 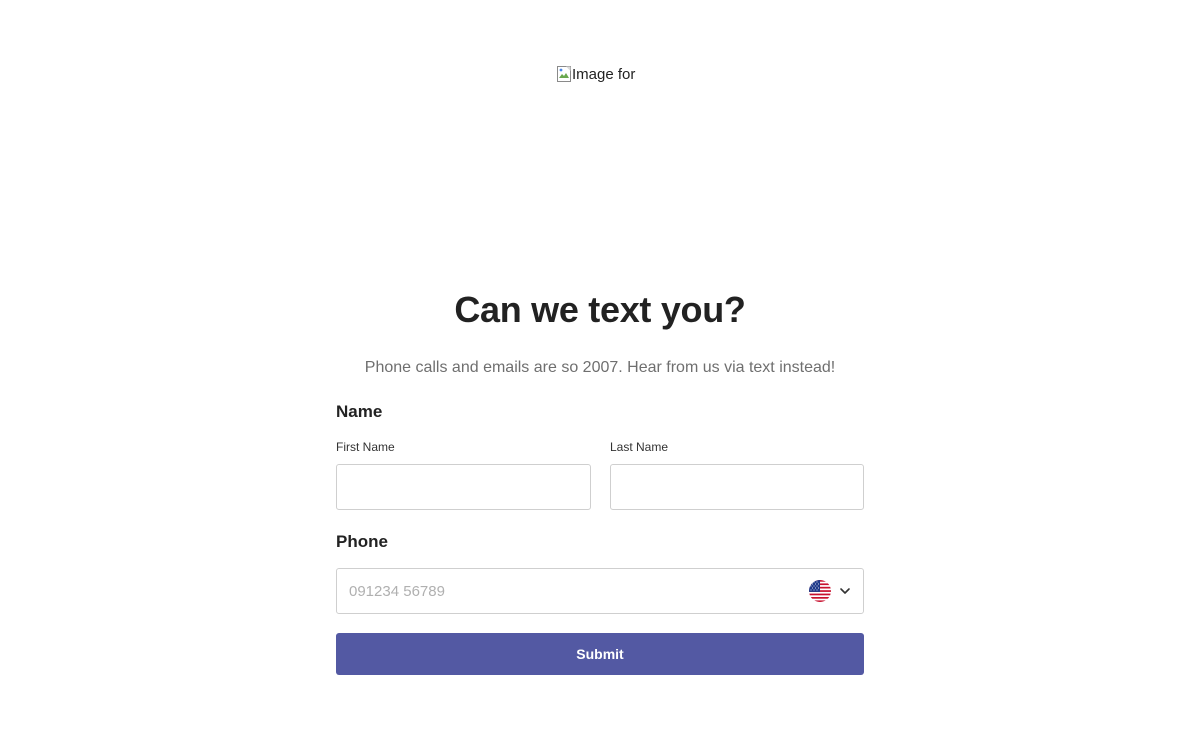 What do you see at coordinates (362, 541) in the screenshot?
I see `phone-section-label: Phone` at bounding box center [362, 541].